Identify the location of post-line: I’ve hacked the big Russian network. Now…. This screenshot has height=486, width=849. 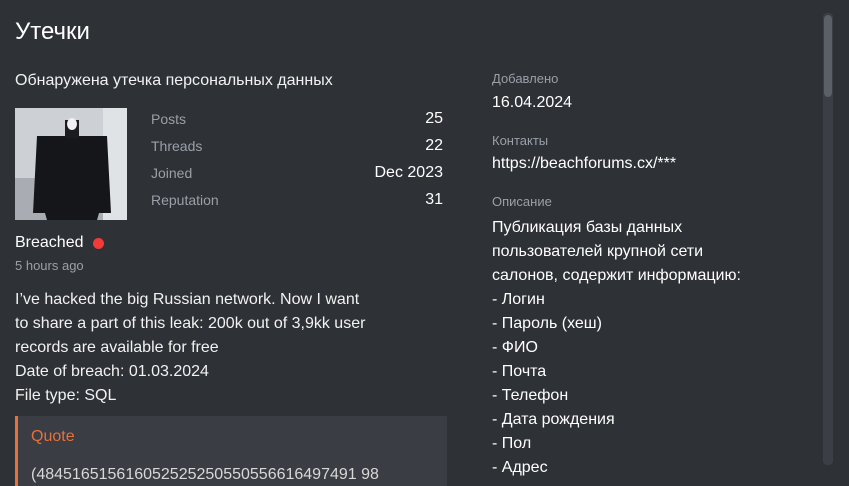
(187, 299).